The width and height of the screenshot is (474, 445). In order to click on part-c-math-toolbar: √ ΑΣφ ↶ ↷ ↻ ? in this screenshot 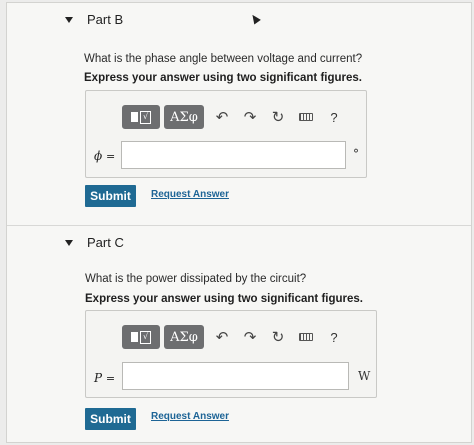, I will do `click(235, 337)`.